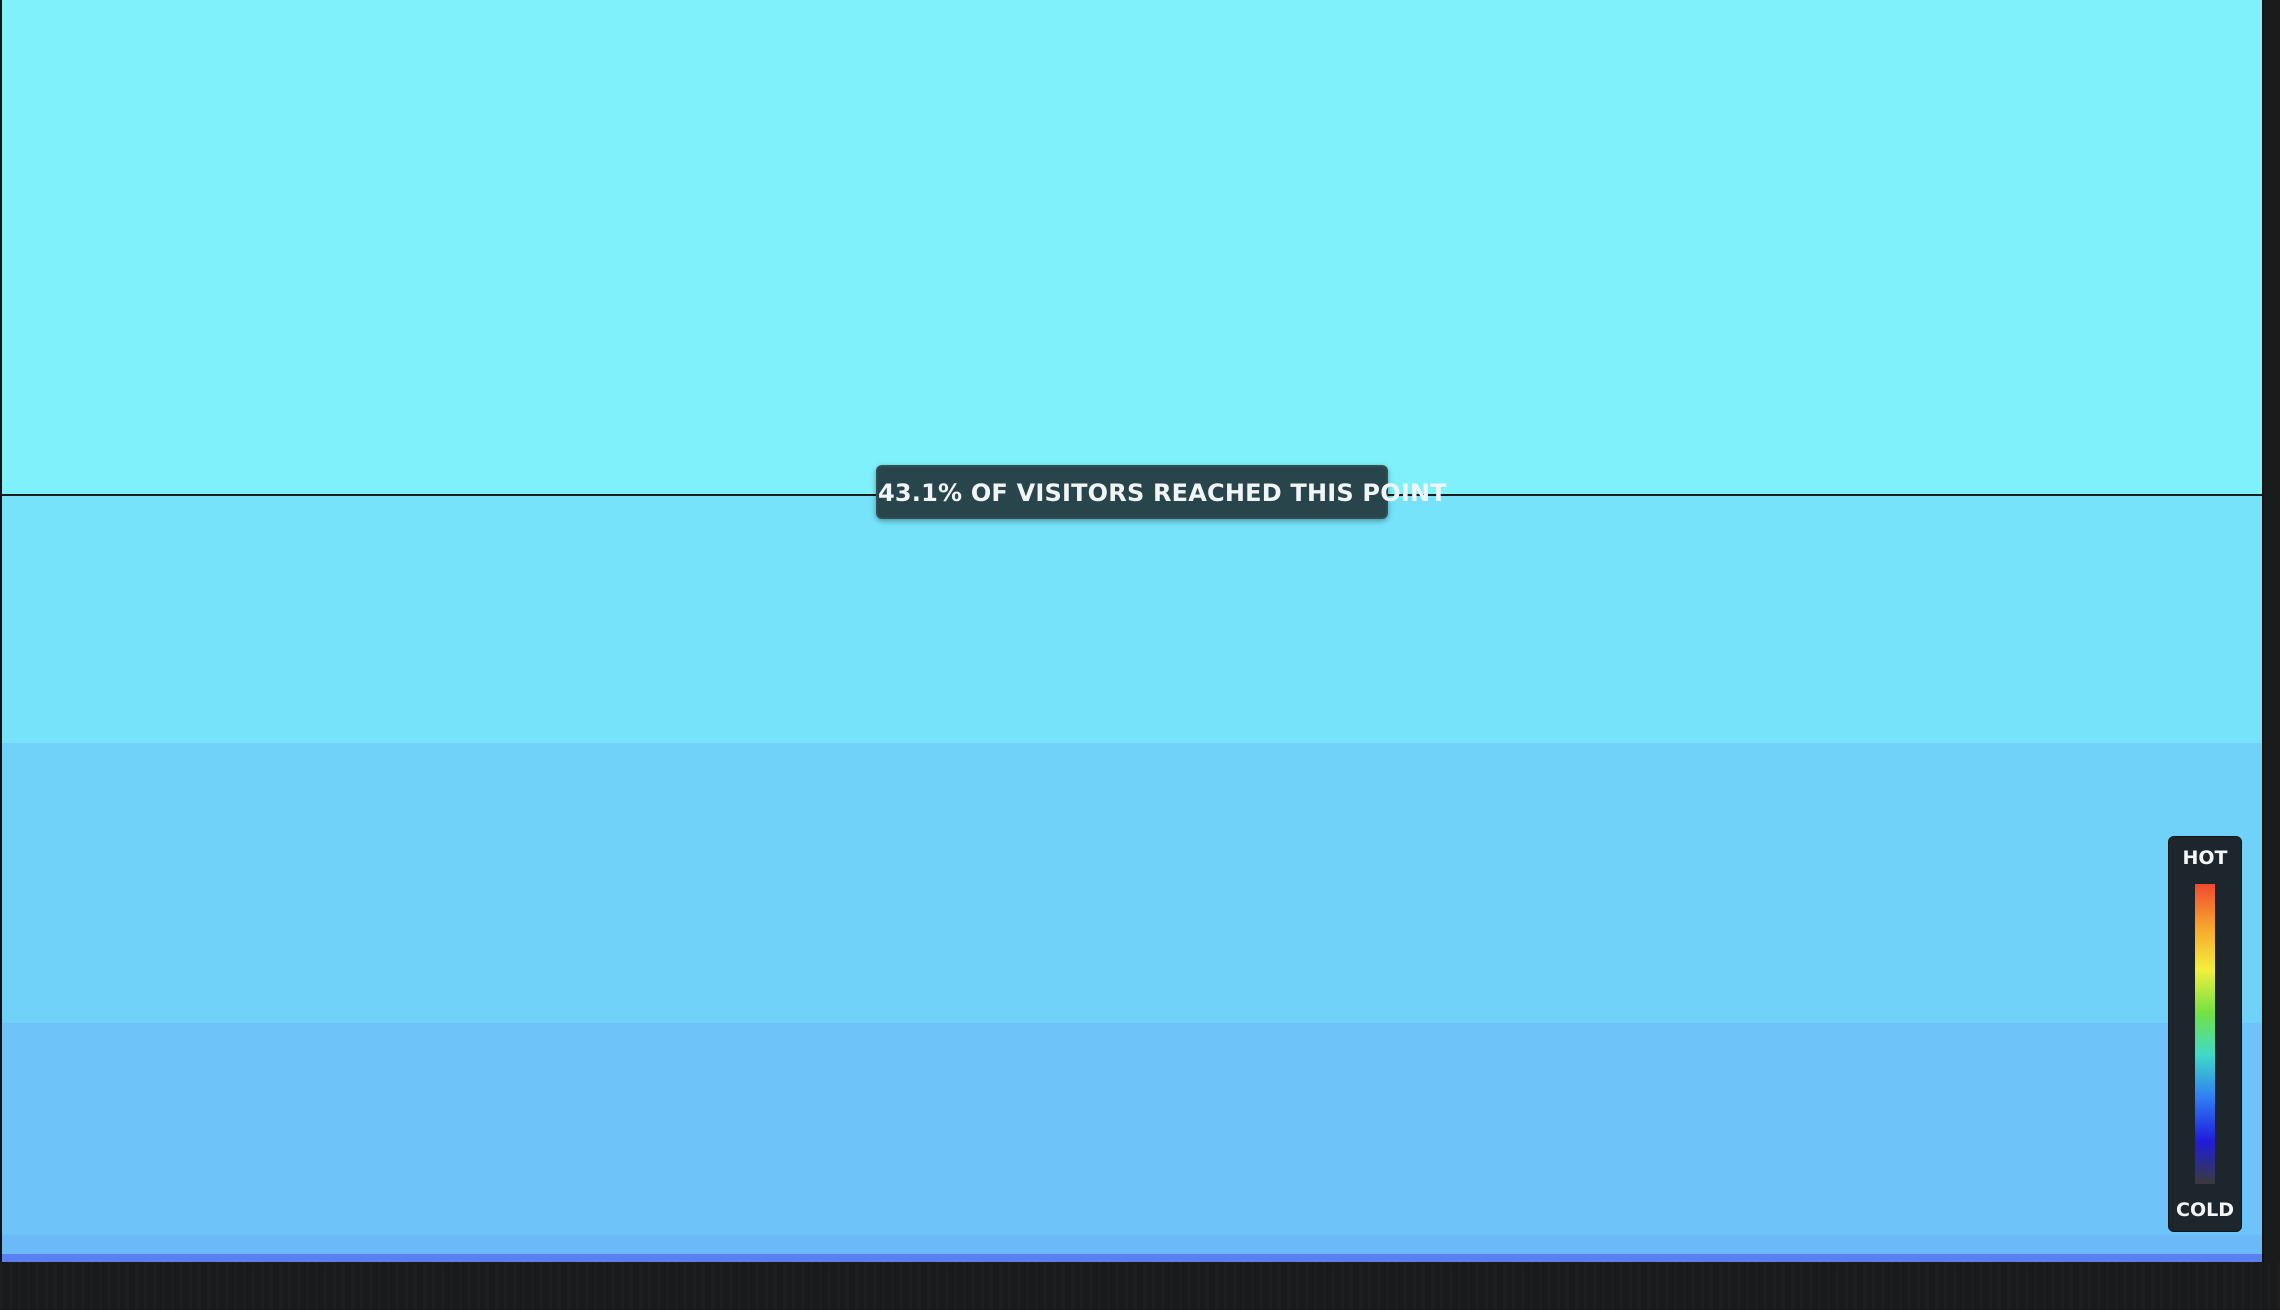  I want to click on legend-gradient-bar, so click(2205, 1034).